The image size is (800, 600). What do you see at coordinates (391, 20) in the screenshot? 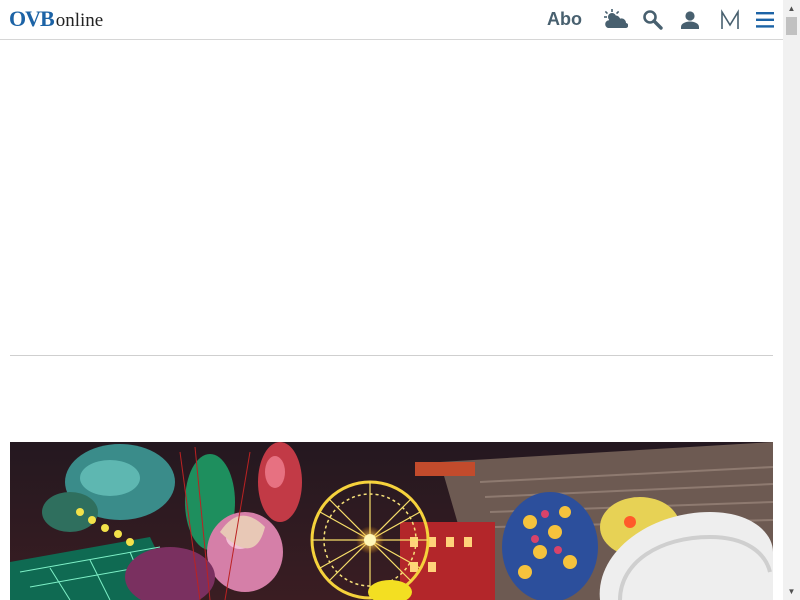
I see `site-header: OVB online Abo` at bounding box center [391, 20].